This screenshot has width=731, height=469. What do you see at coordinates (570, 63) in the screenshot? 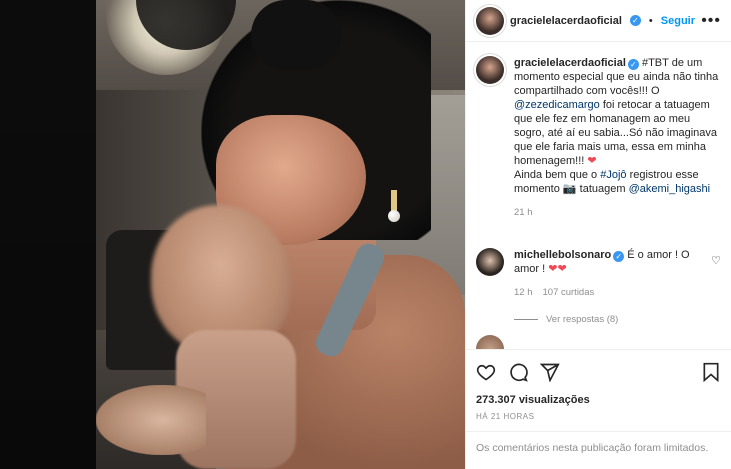
I see `caption-author-username: gracielelacerdaoficial` at bounding box center [570, 63].